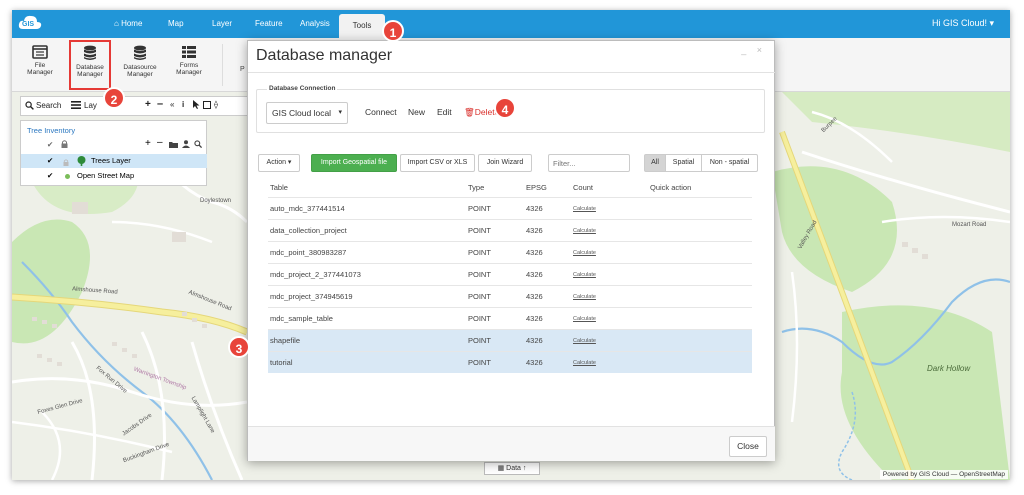 The height and width of the screenshot is (495, 1024). I want to click on tree-panel-tools: ✔ + –, so click(114, 145).